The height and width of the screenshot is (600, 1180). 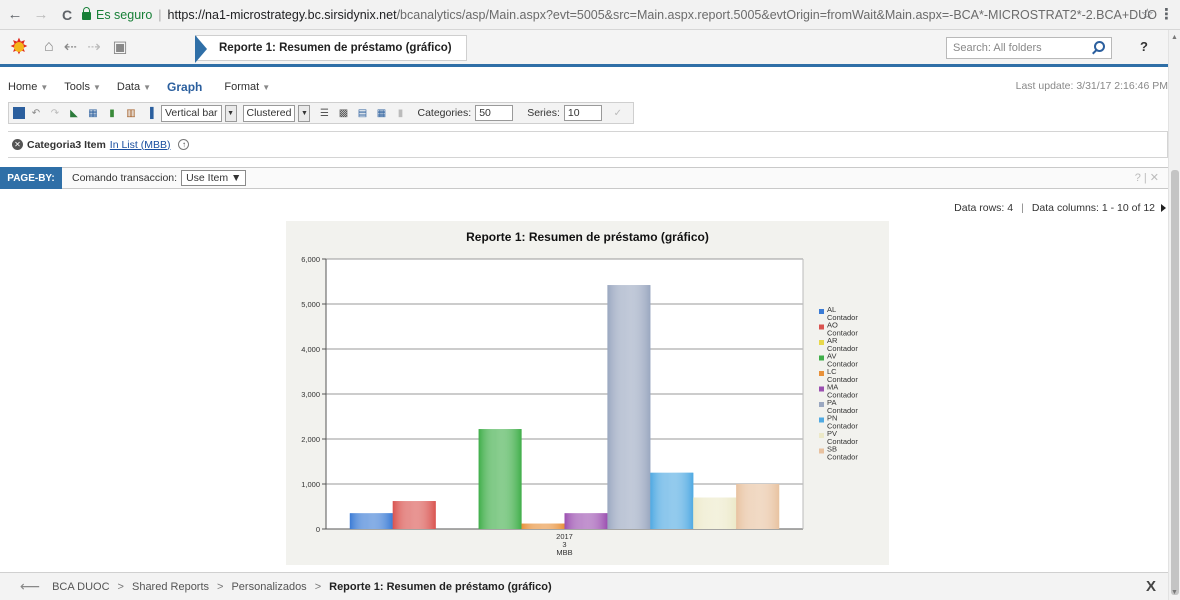 What do you see at coordinates (247, 87) in the screenshot?
I see `menu-format: Format ▼` at bounding box center [247, 87].